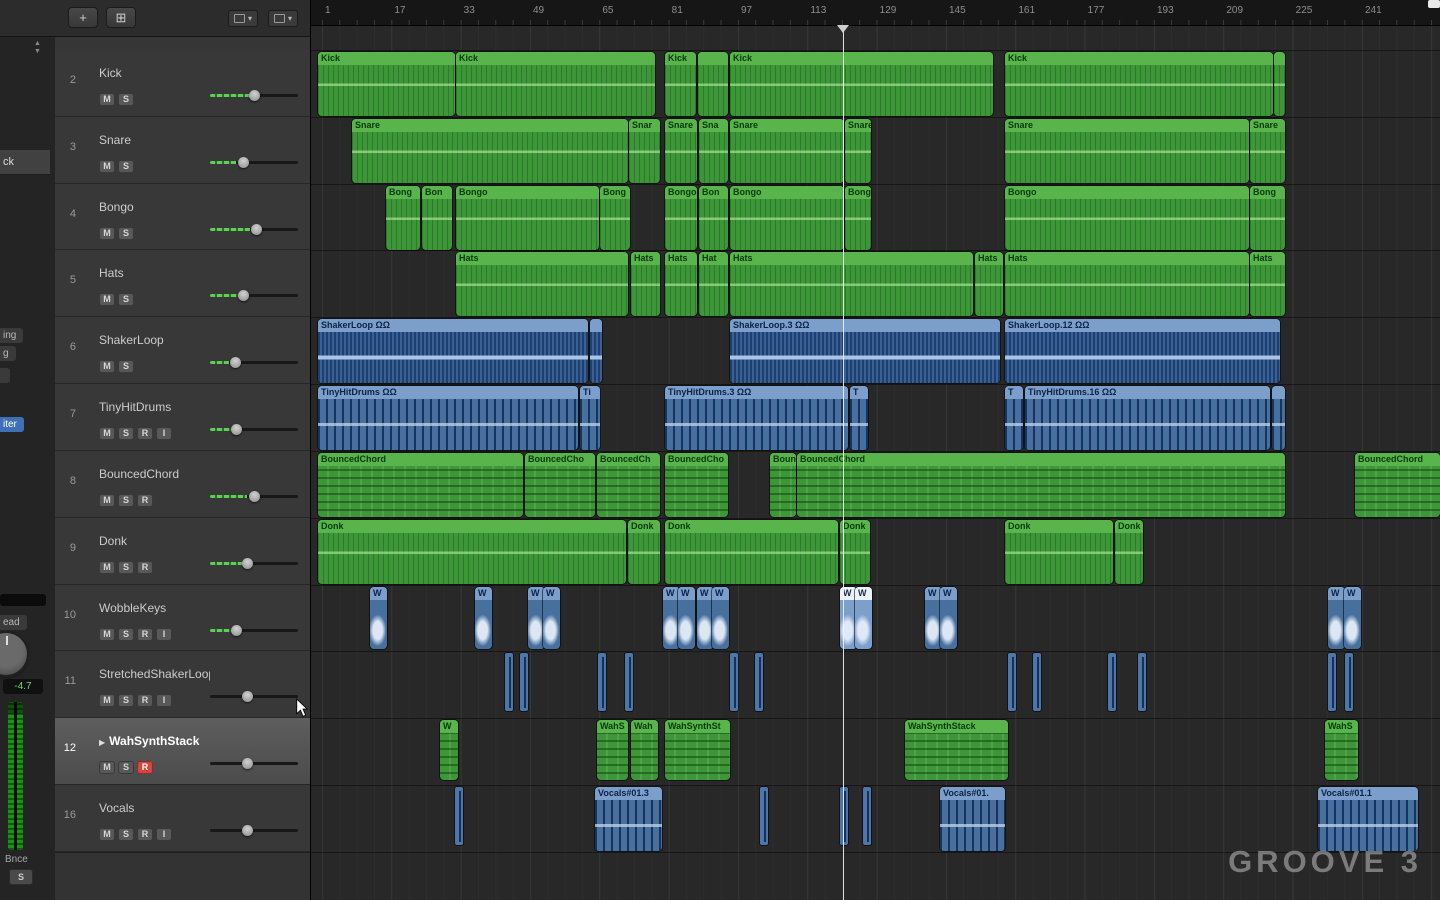 This screenshot has height=900, width=1440. I want to click on region-shakerloop, so click(596, 351).